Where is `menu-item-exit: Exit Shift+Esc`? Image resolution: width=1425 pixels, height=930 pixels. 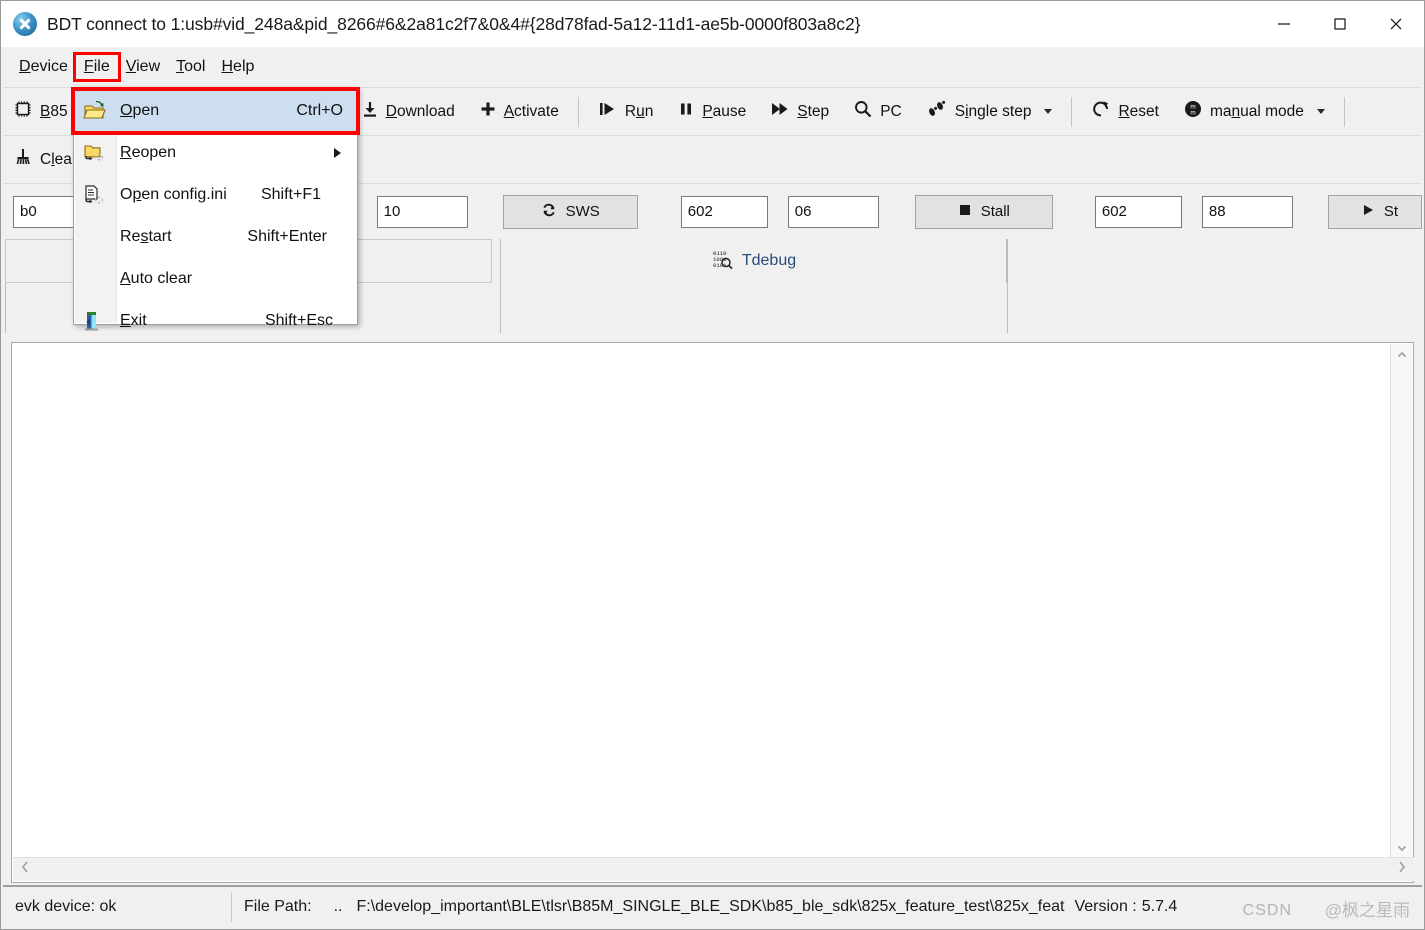 menu-item-exit: Exit Shift+Esc is located at coordinates (215, 321).